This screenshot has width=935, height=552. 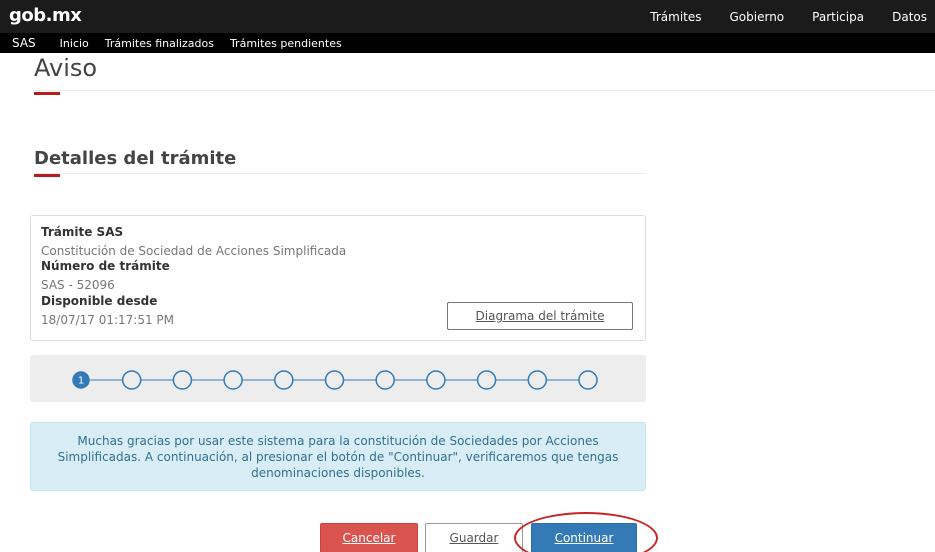 I want to click on nav-gobierno: Gobierno, so click(x=757, y=17).